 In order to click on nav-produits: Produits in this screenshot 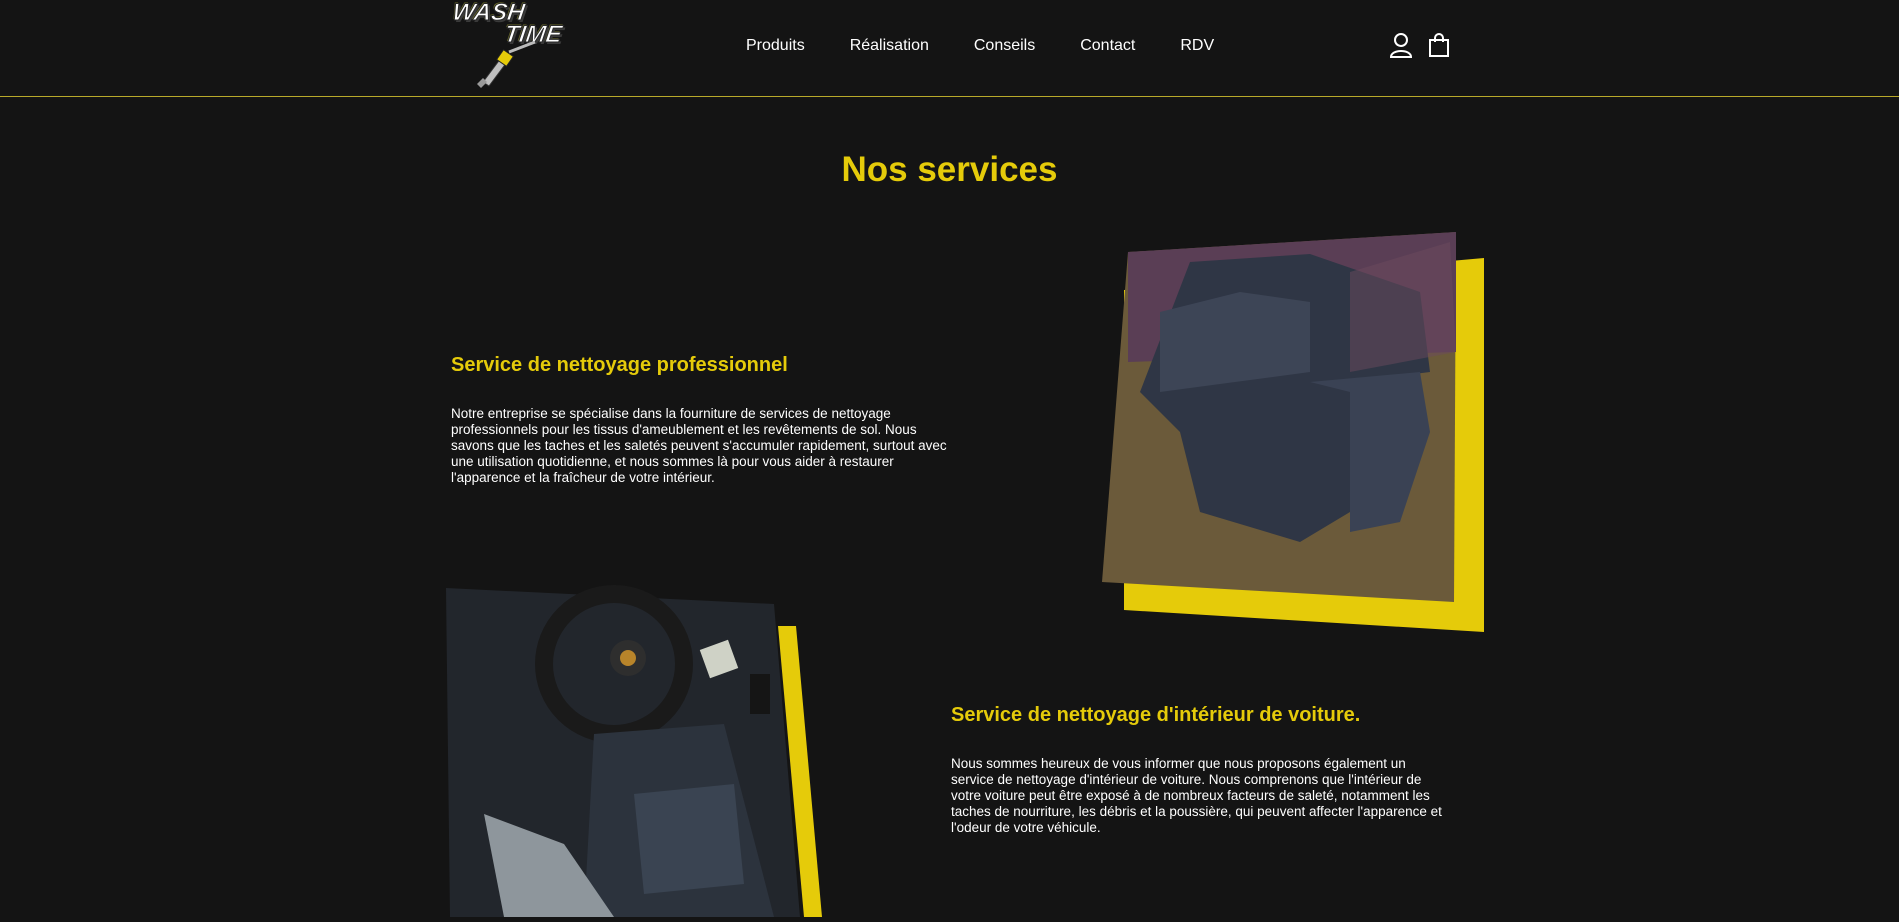, I will do `click(775, 46)`.